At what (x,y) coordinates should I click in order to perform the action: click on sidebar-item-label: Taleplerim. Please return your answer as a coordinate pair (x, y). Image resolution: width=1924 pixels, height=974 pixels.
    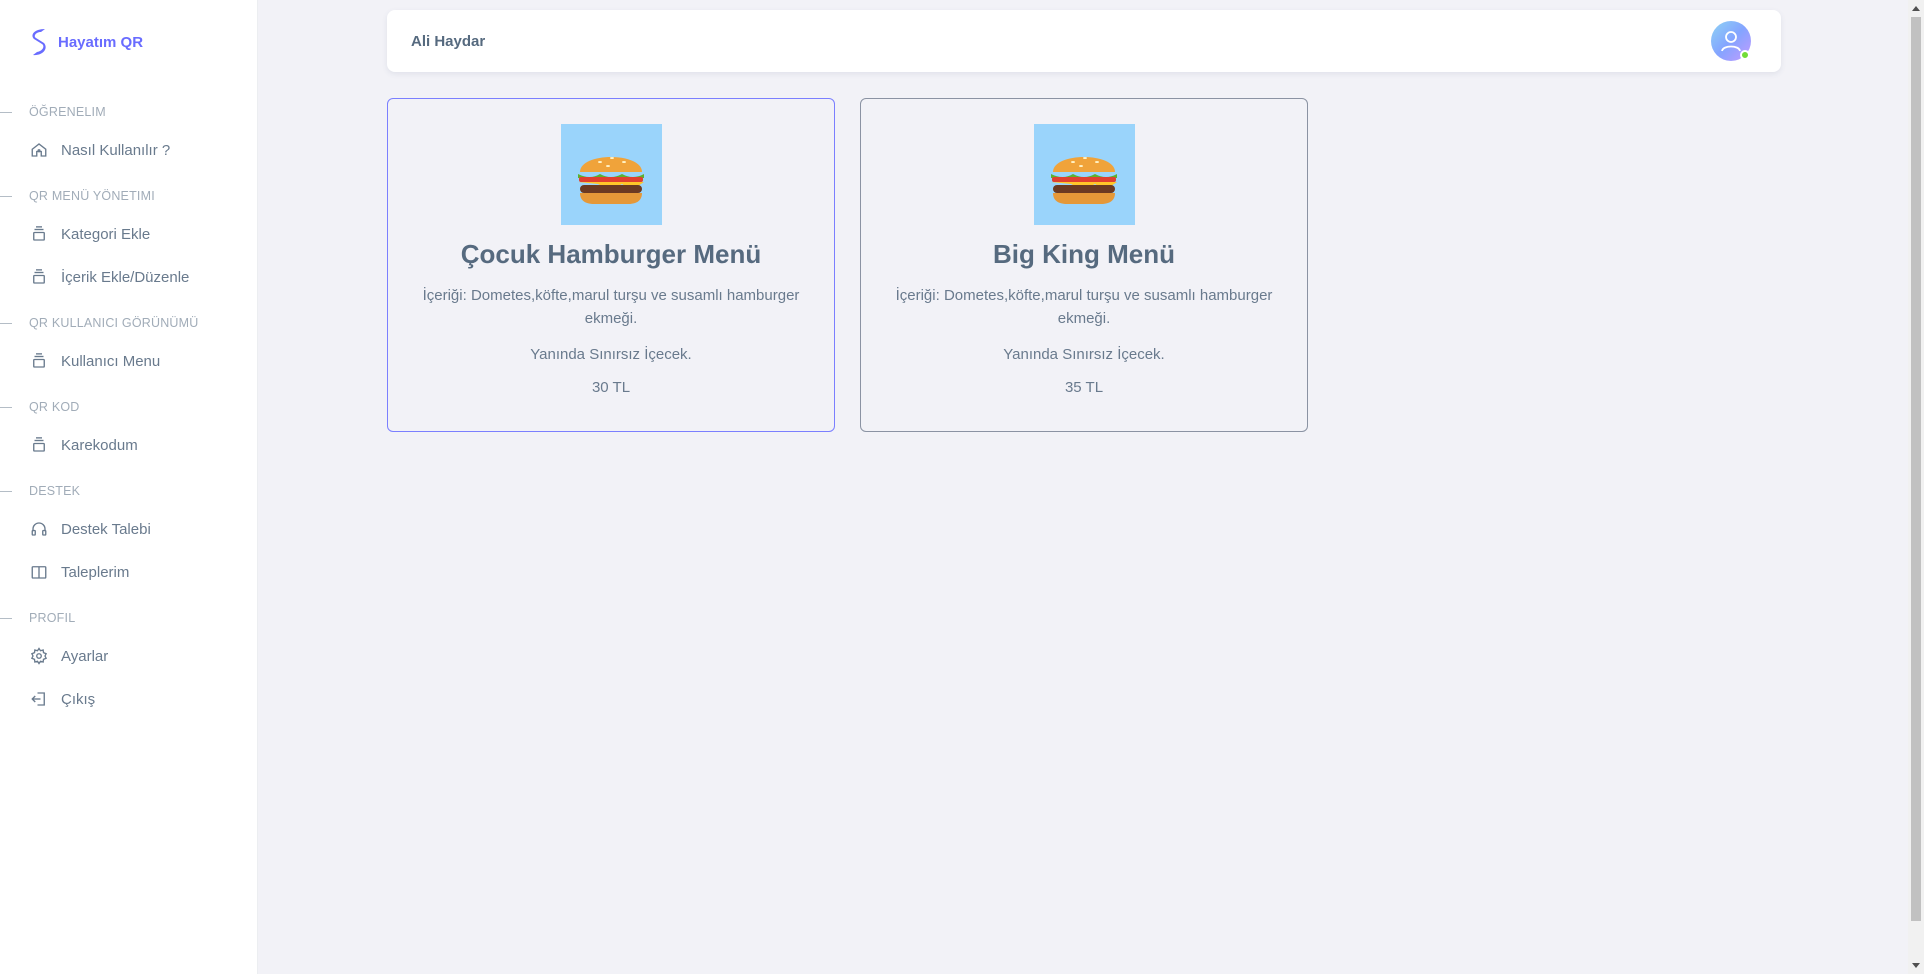
    Looking at the image, I should click on (95, 572).